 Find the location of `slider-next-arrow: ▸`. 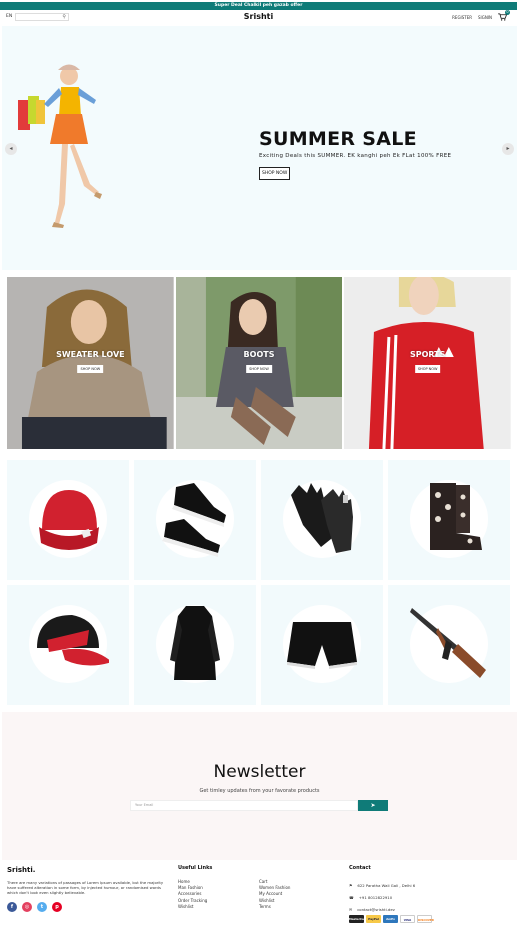

slider-next-arrow: ▸ is located at coordinates (508, 149).